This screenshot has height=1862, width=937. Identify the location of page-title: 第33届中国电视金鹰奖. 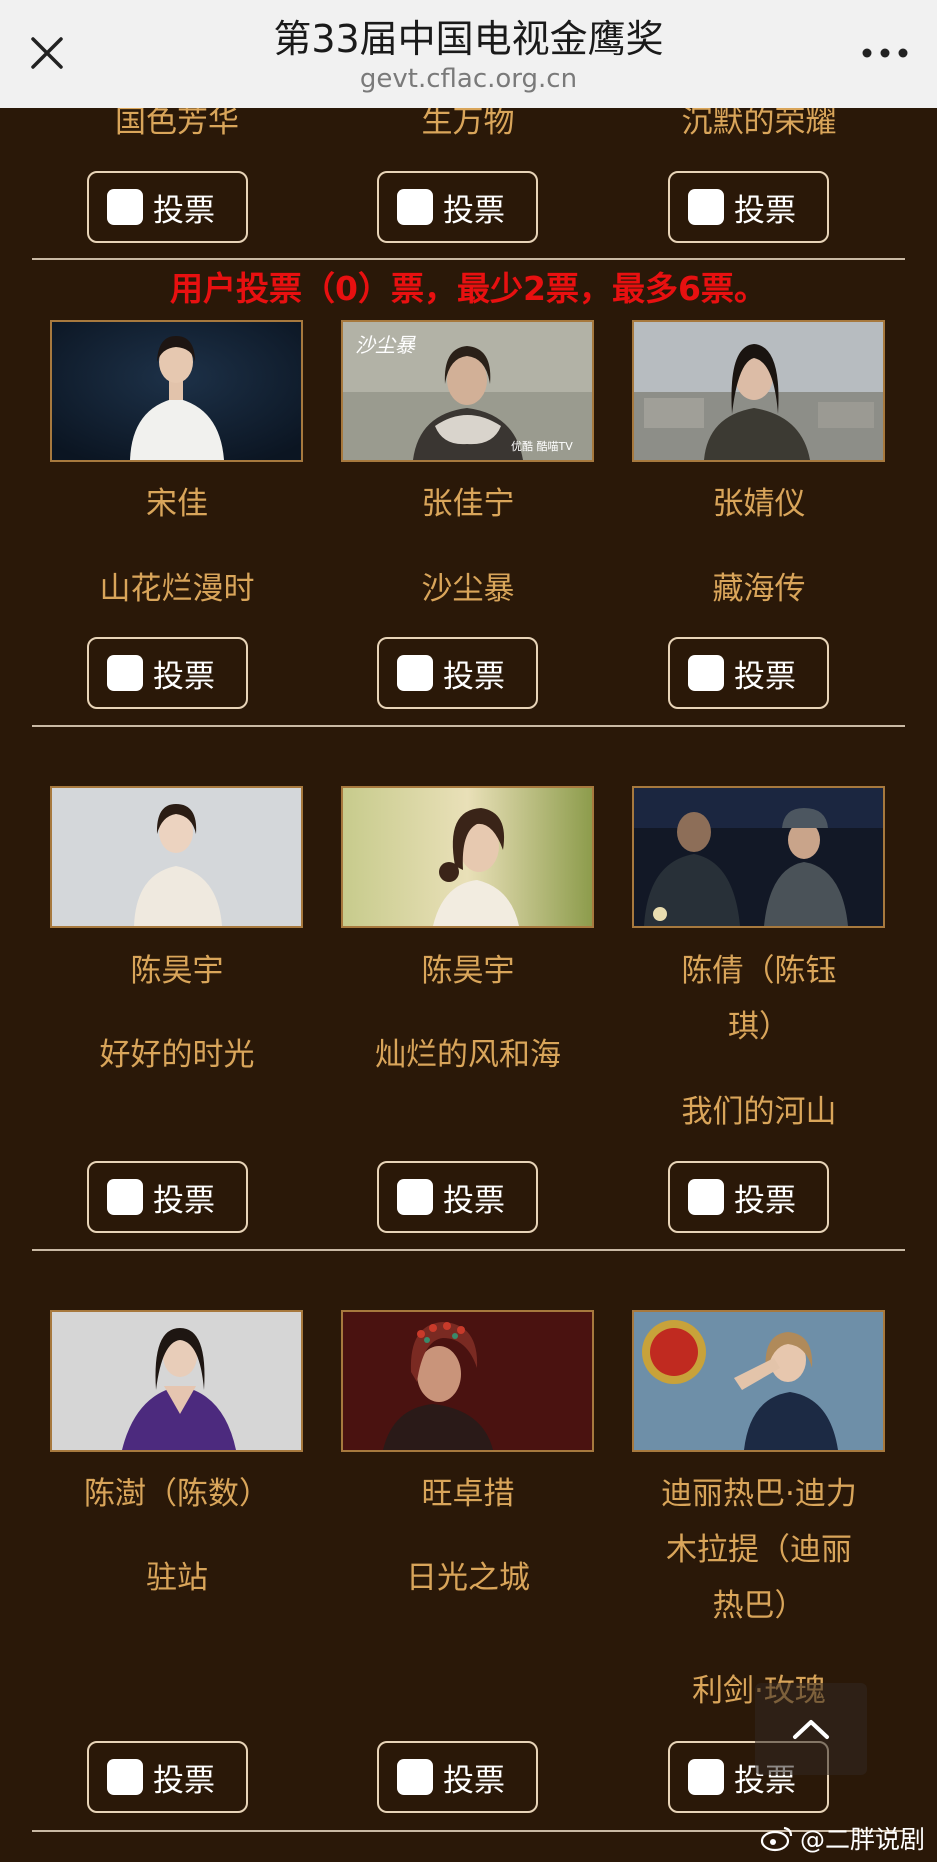
(468, 39).